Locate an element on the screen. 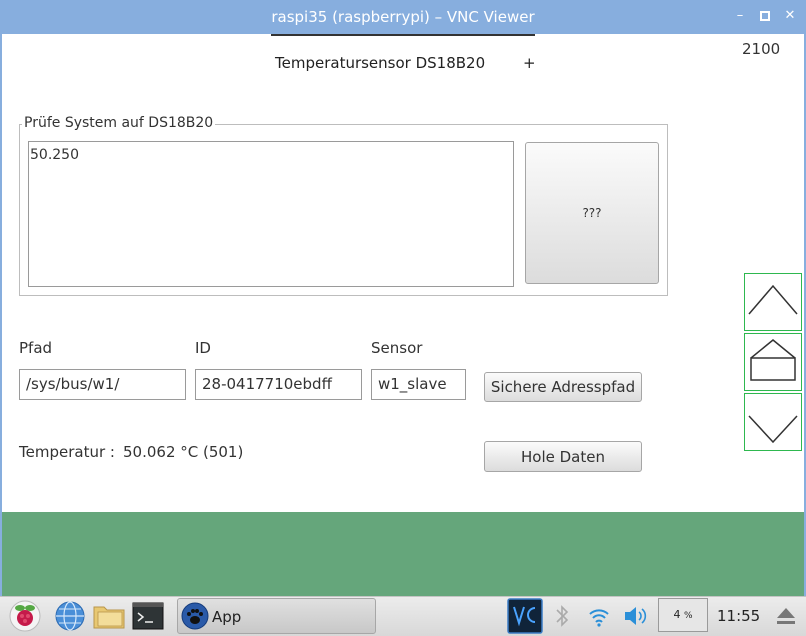 Image resolution: width=806 pixels, height=636 pixels. file-manager-icon is located at coordinates (109, 616).